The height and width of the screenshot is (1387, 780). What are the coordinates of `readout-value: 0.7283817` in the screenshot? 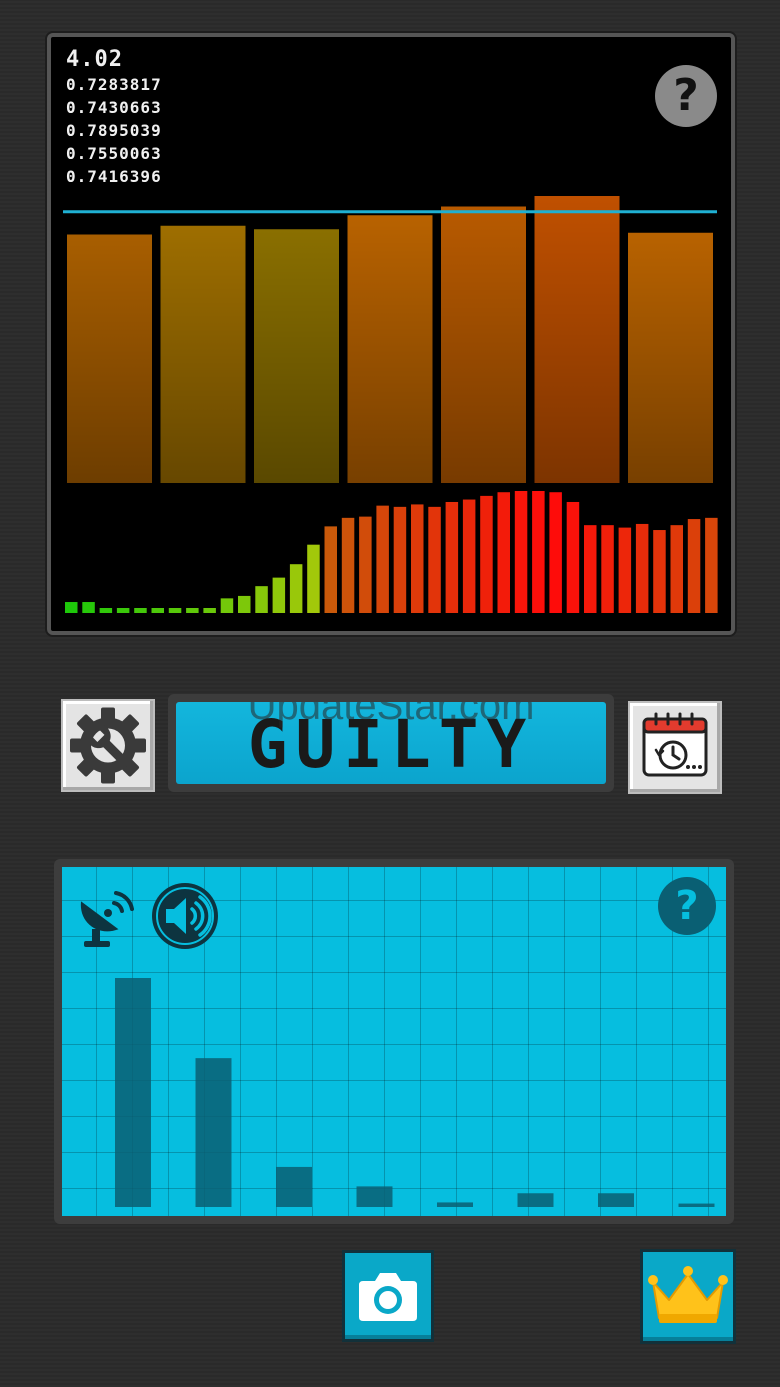 It's located at (114, 84).